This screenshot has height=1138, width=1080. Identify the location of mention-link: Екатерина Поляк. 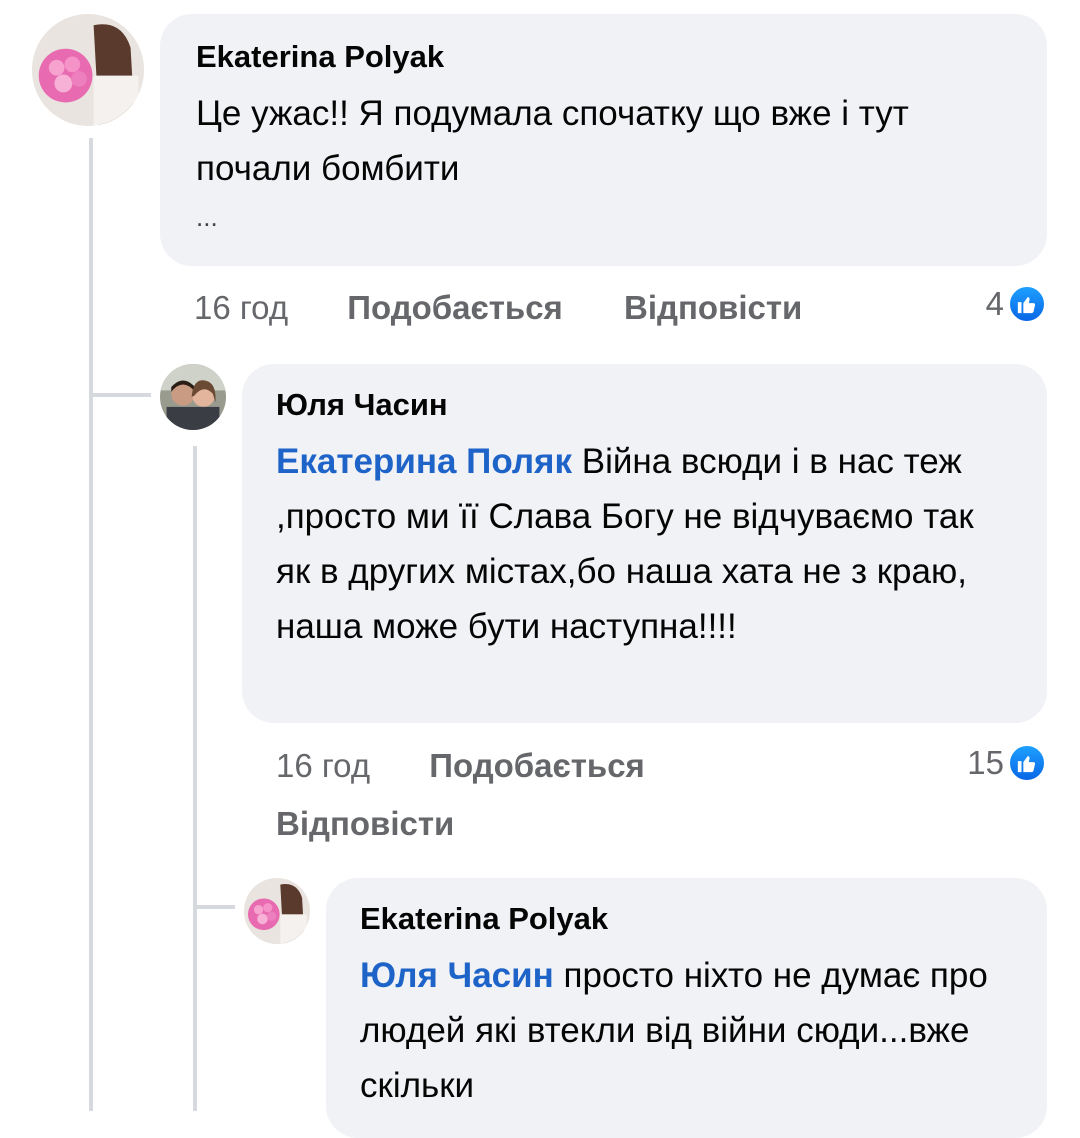
(424, 461).